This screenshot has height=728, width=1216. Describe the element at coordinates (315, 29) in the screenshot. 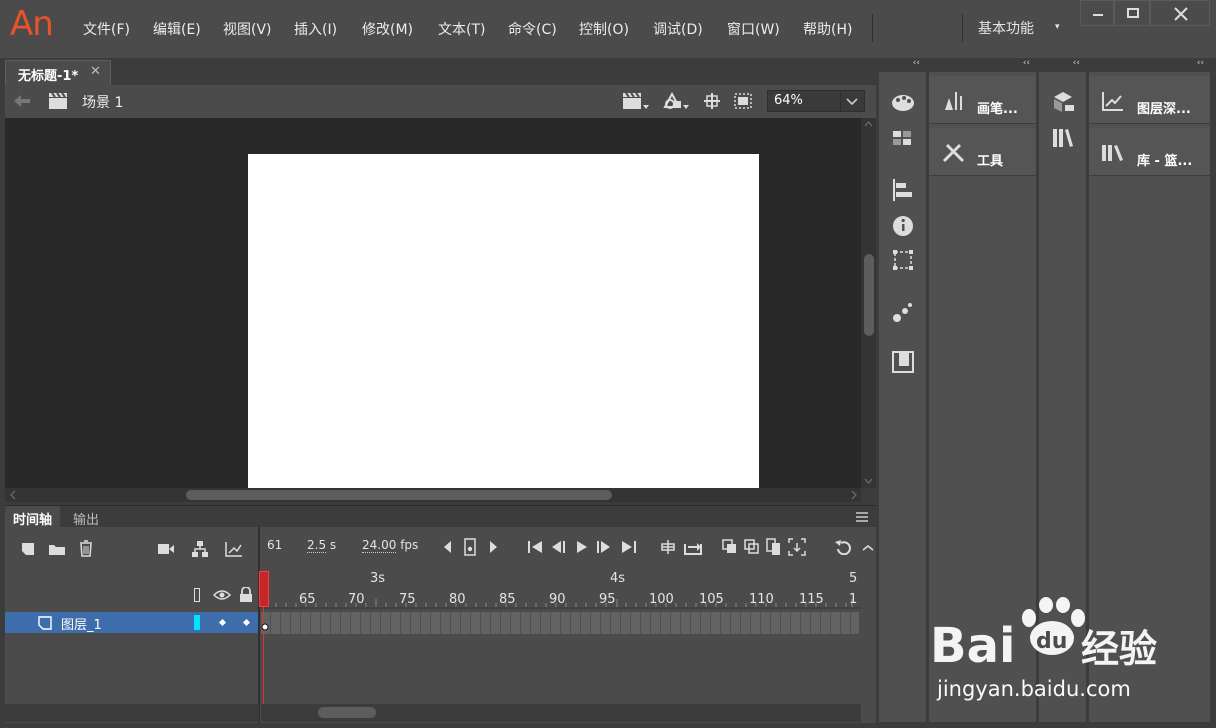

I see `menu-insert: 插入(I)` at that location.